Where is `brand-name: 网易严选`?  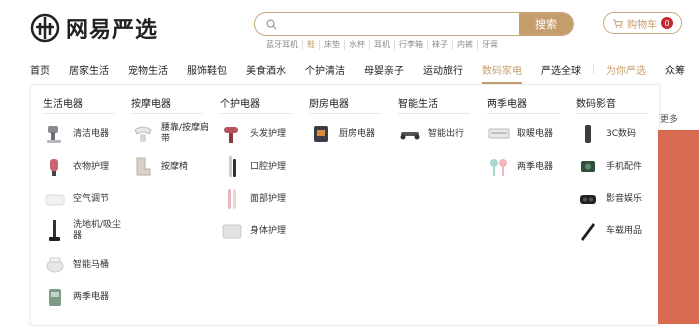 brand-name: 网易严选 is located at coordinates (112, 30).